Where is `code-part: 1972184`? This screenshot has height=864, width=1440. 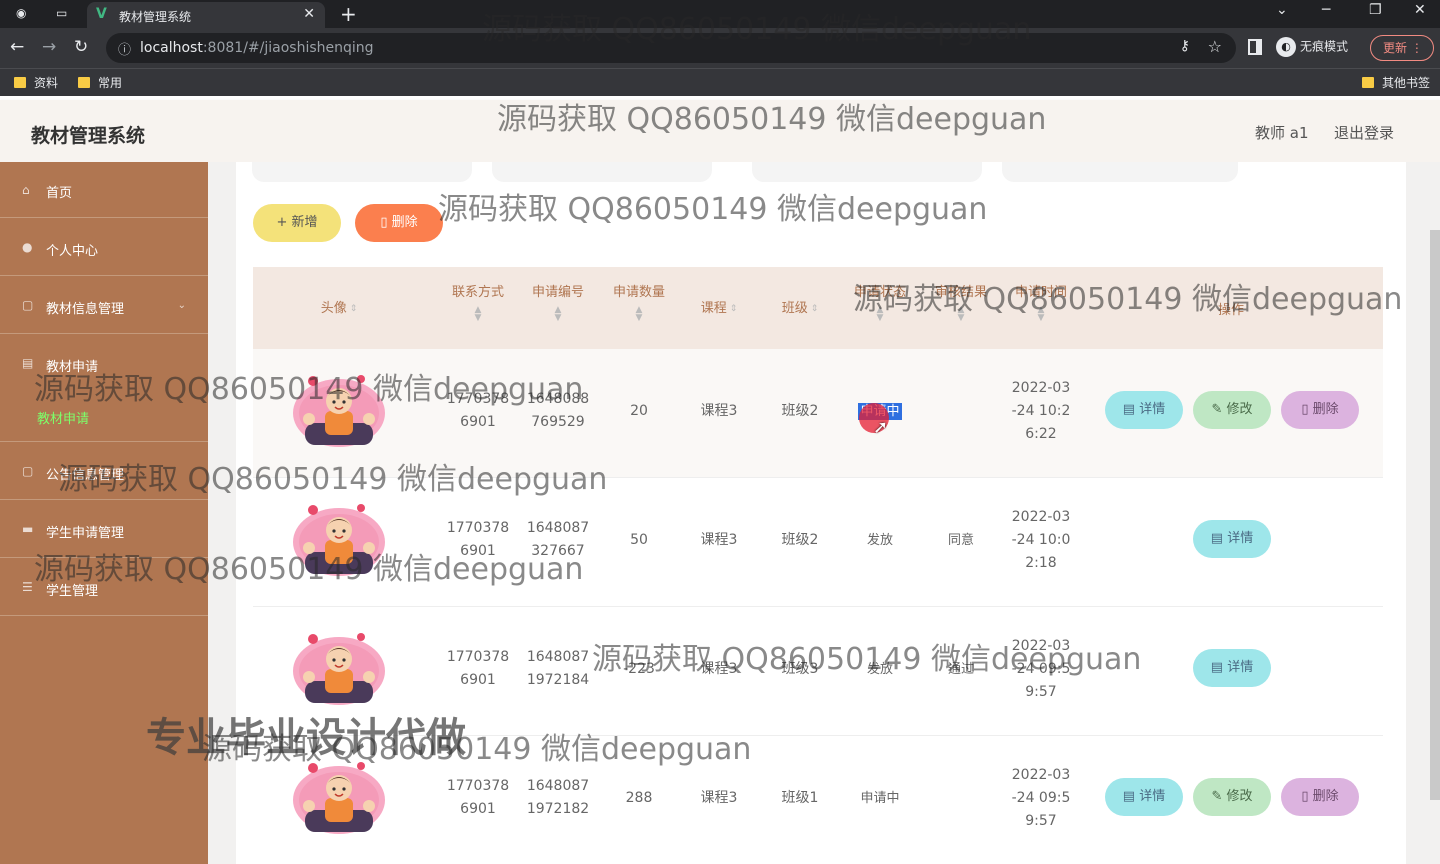
code-part: 1972184 is located at coordinates (558, 680).